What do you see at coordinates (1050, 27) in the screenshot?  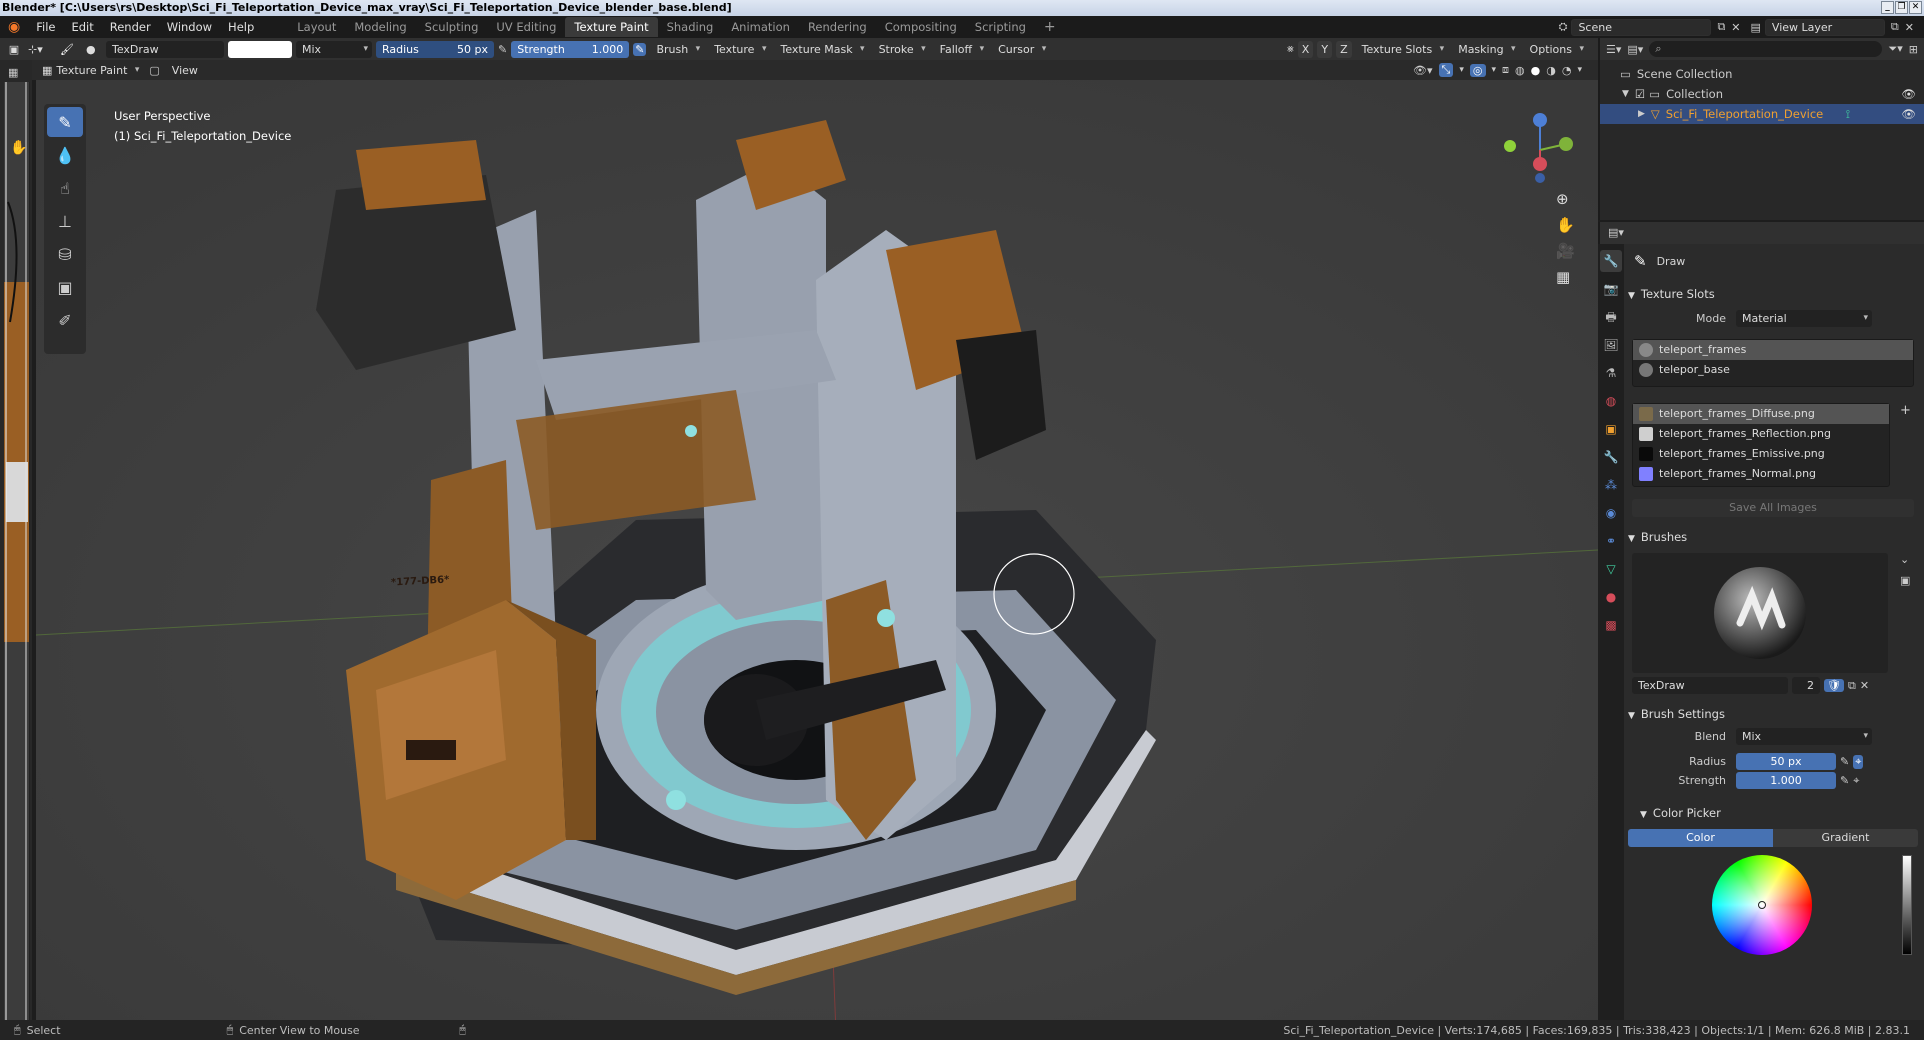 I see `add-workspace-button: +` at bounding box center [1050, 27].